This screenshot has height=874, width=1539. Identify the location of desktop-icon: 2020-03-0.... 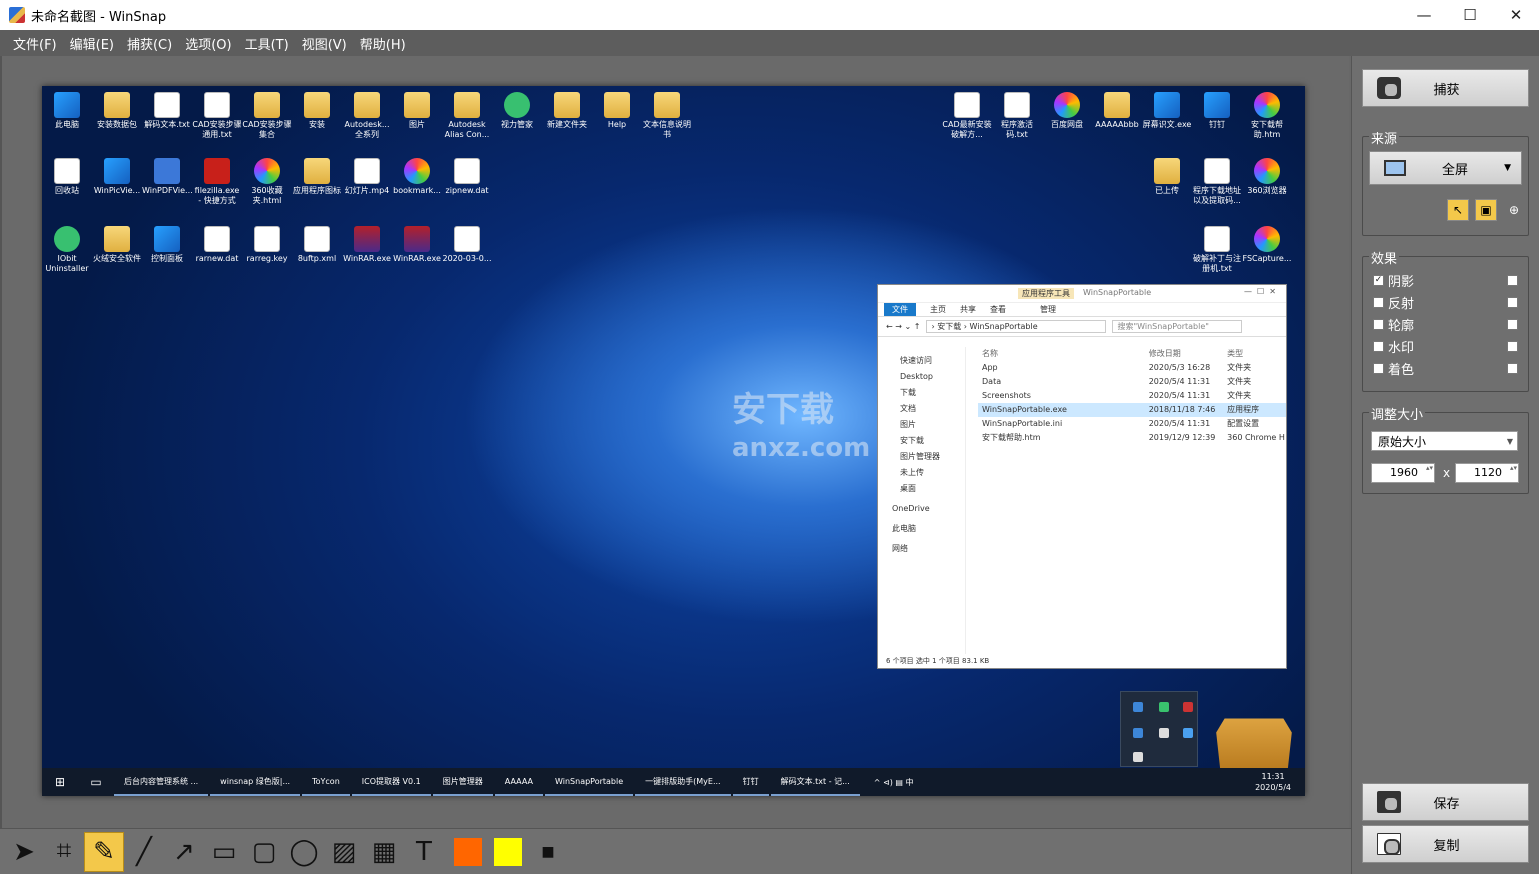
(467, 245).